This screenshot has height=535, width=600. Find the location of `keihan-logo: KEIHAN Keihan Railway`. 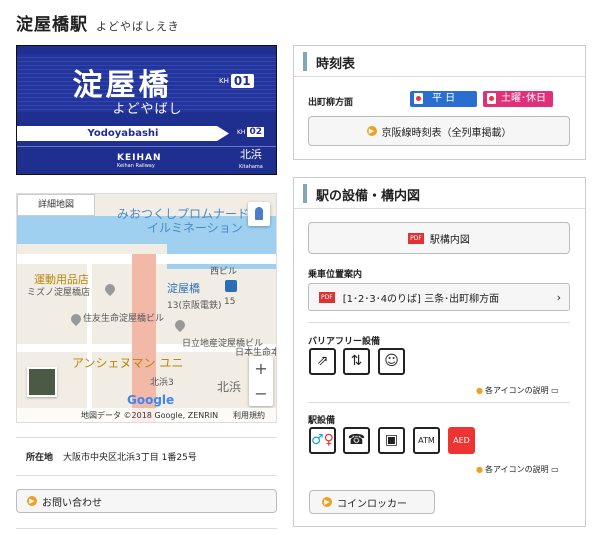

keihan-logo: KEIHAN Keihan Railway is located at coordinates (139, 161).